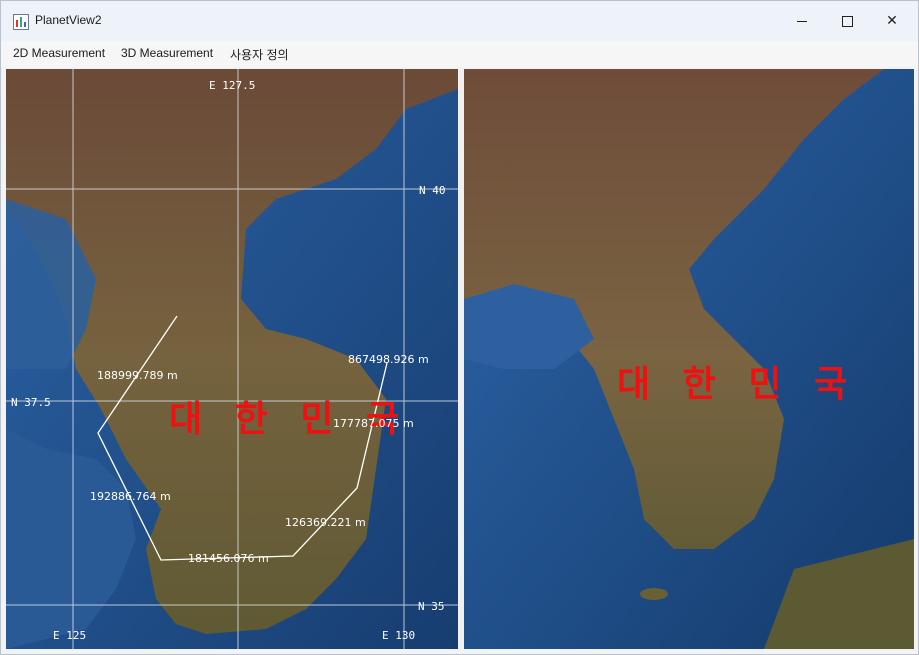  Describe the element at coordinates (130, 496) in the screenshot. I see `distance-label-2: 192886.764 m` at that location.